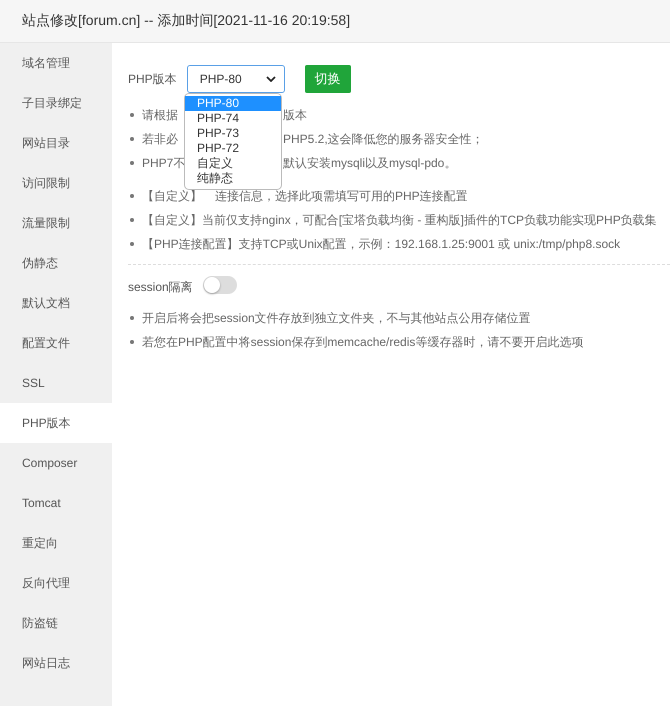 The image size is (670, 706). Describe the element at coordinates (56, 183) in the screenshot. I see `sidebar-item: 访问限制` at that location.